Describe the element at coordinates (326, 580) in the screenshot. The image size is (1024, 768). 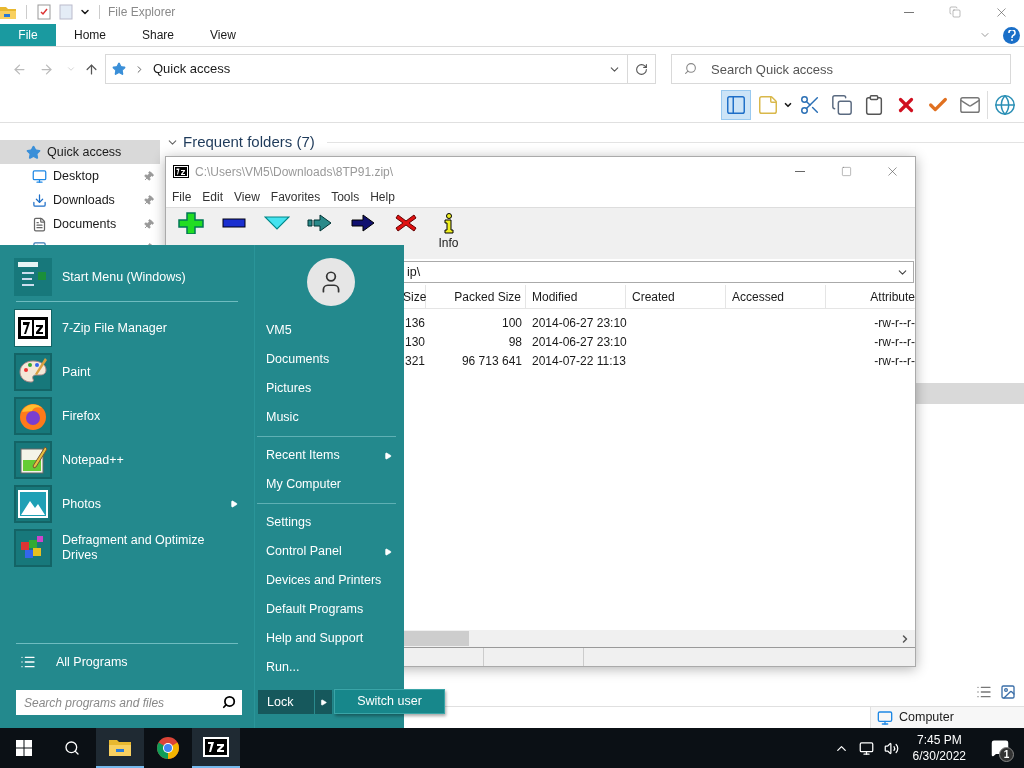
I see `menu-link: Devices and Printers` at that location.